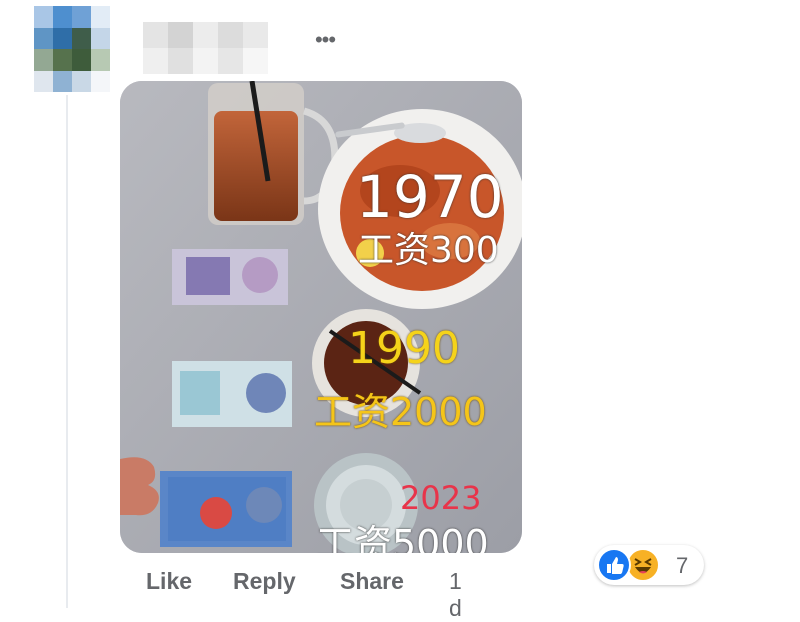 The image size is (800, 622). I want to click on avatar, so click(72, 49).